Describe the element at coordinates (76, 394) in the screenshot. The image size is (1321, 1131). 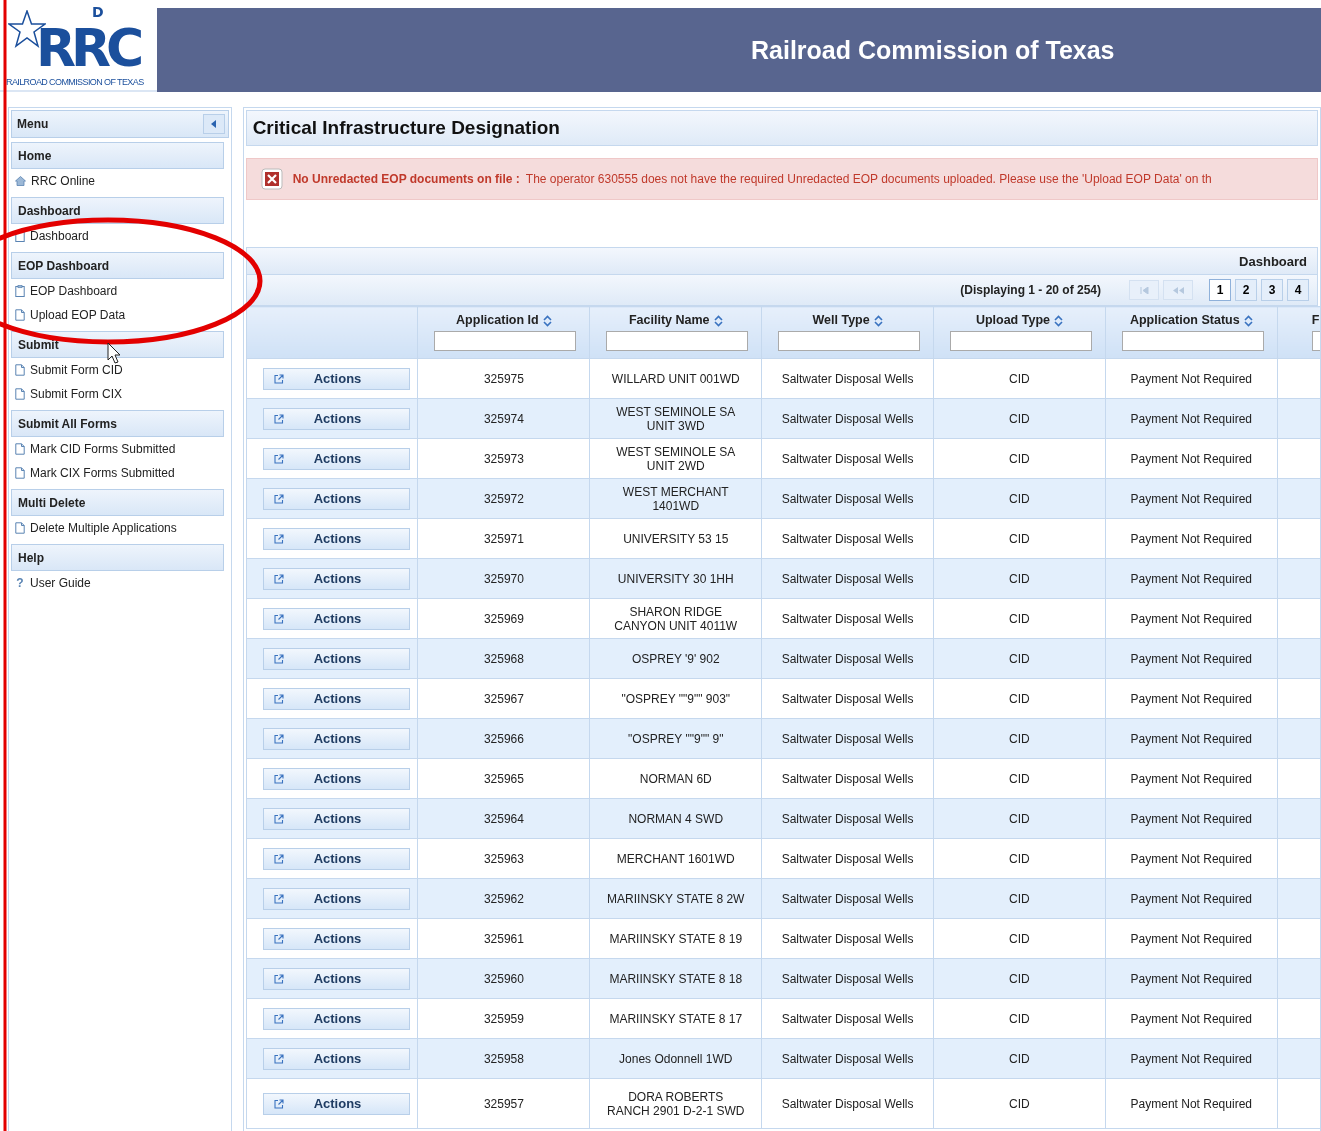
I see `menu-link: Submit Form CIX` at that location.